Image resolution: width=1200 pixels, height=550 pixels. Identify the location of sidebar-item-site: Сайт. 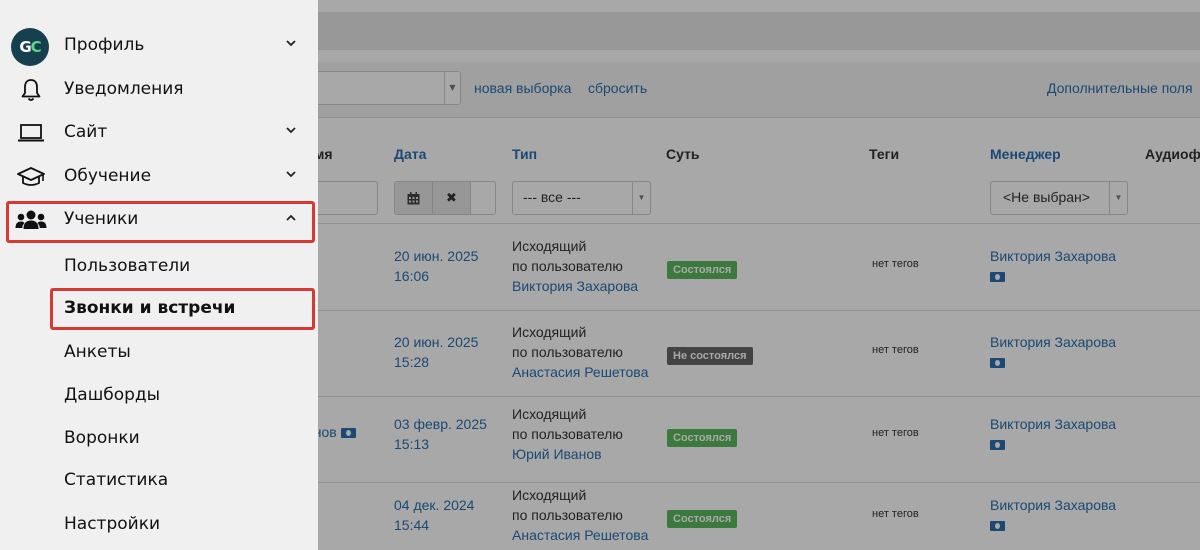
(159, 133).